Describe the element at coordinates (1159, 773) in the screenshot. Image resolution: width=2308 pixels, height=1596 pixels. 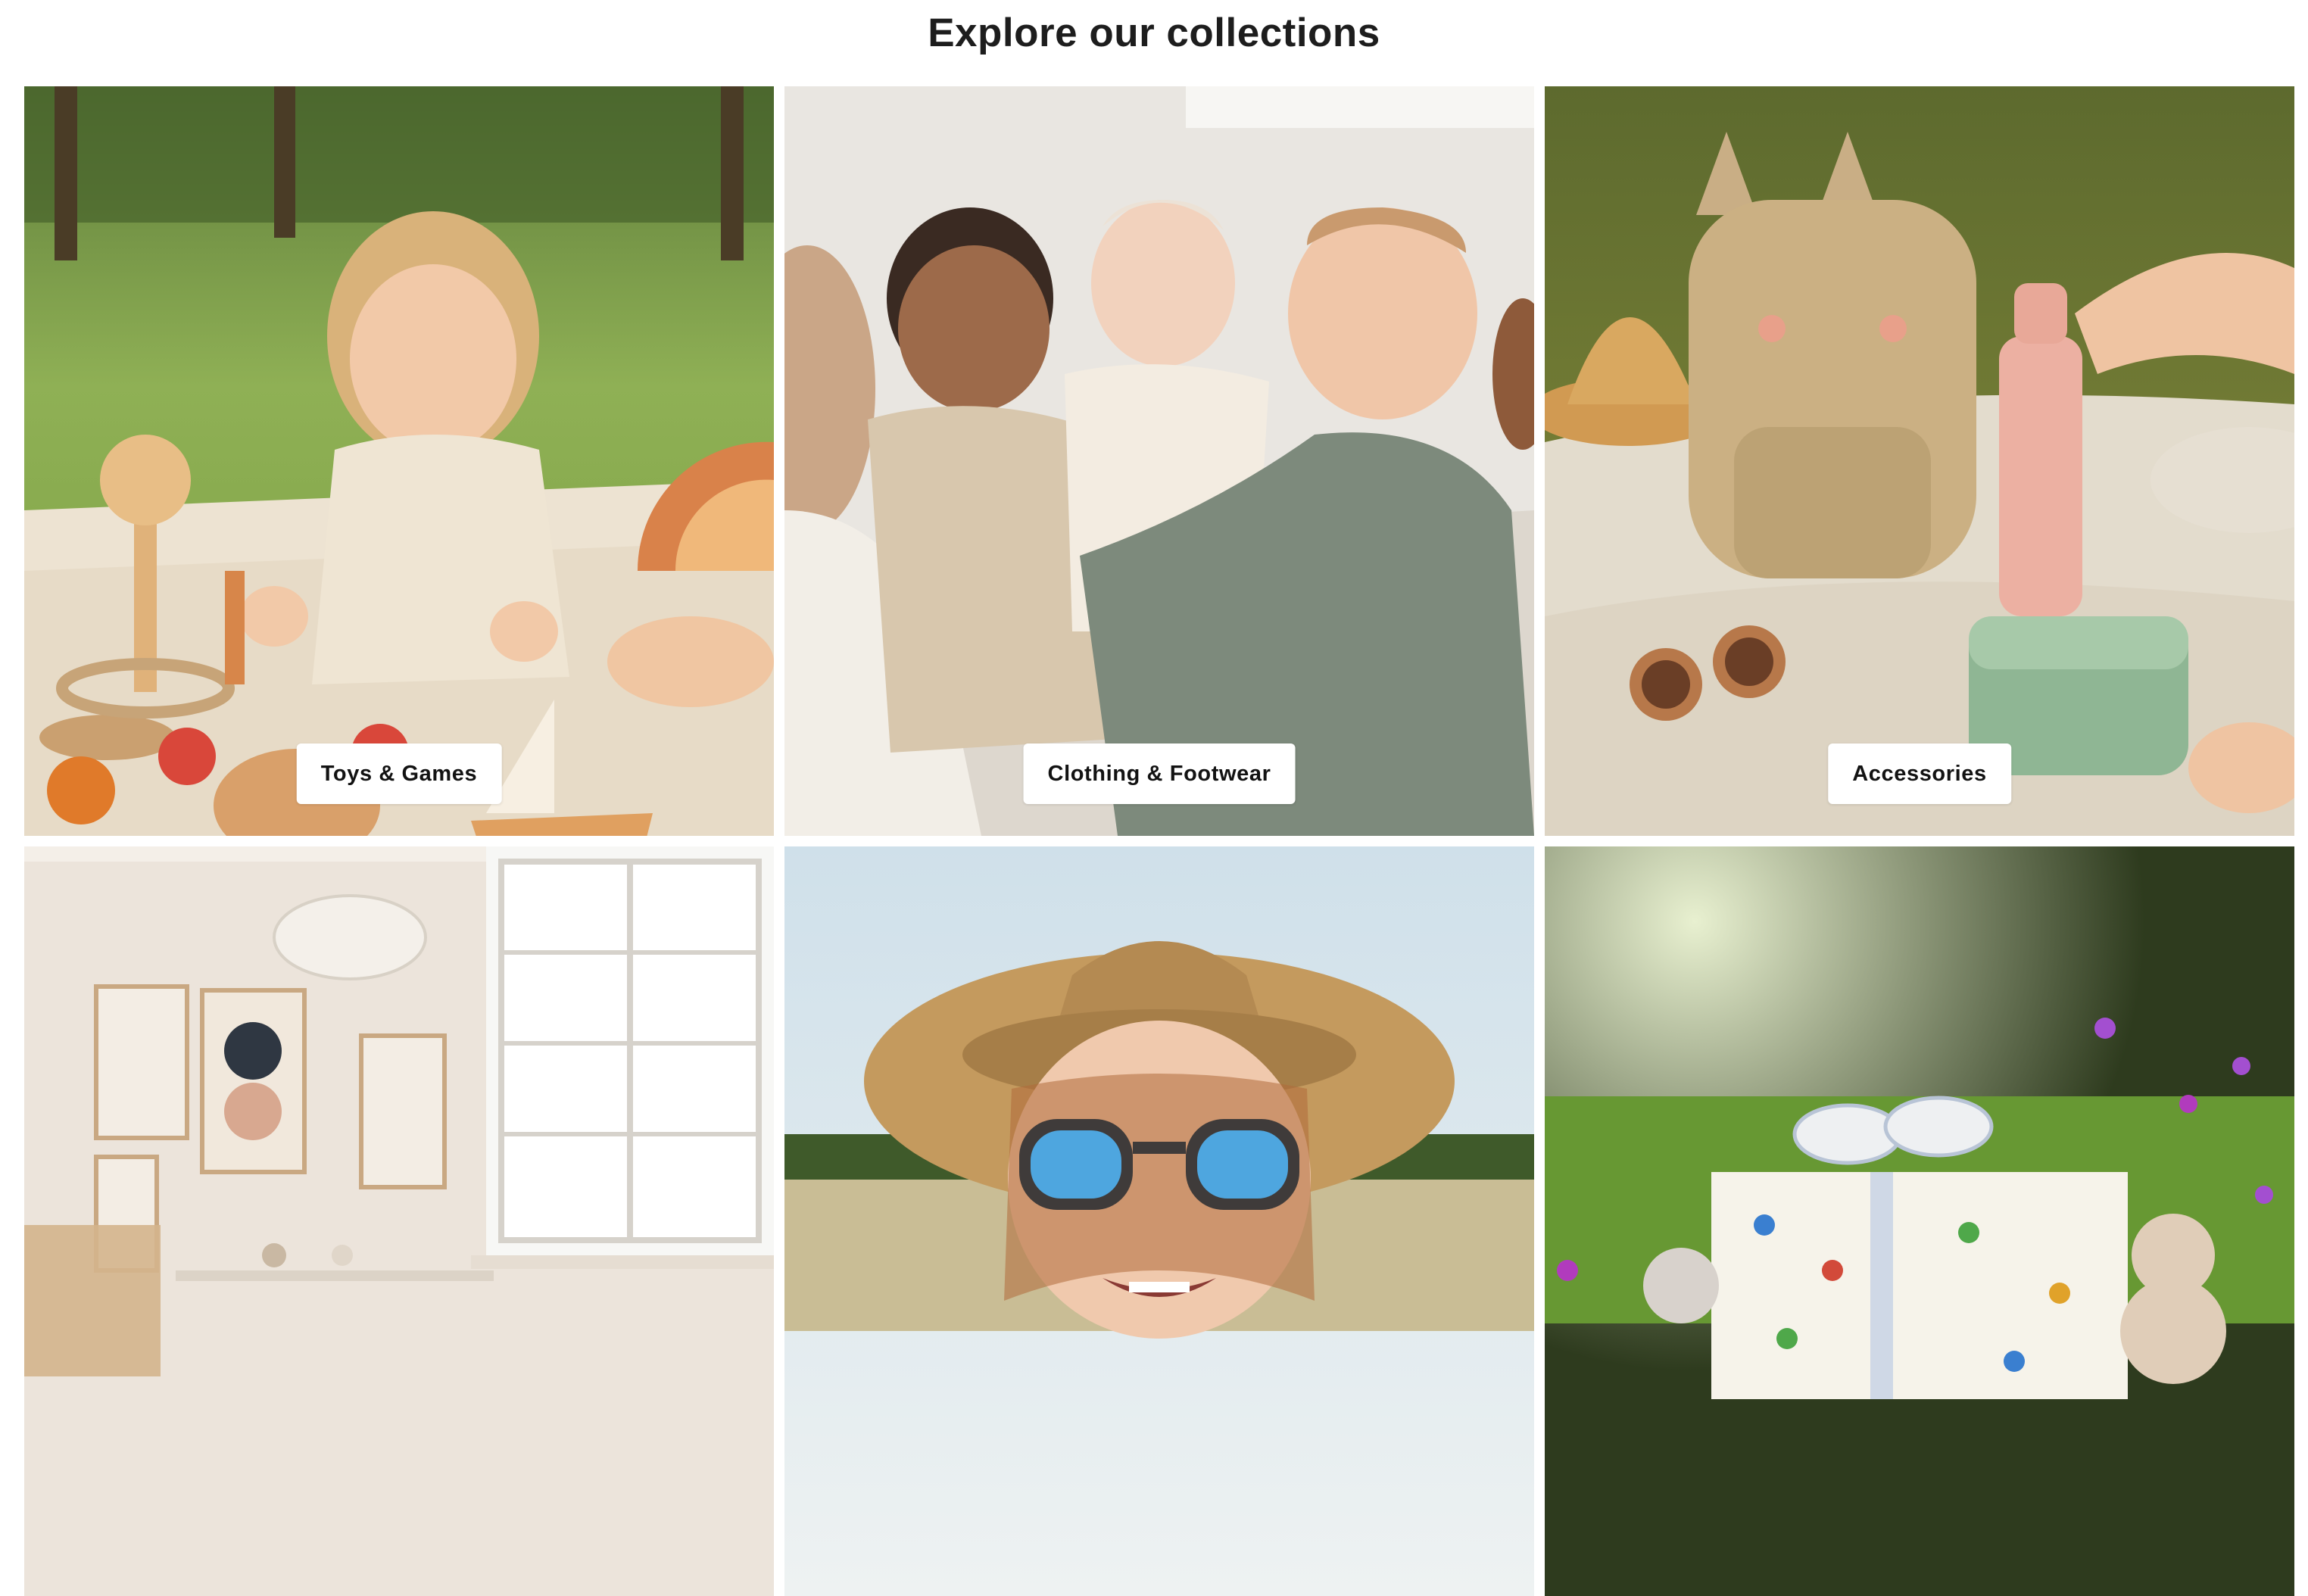
I see `collection-label: Clothing & Footwear` at that location.